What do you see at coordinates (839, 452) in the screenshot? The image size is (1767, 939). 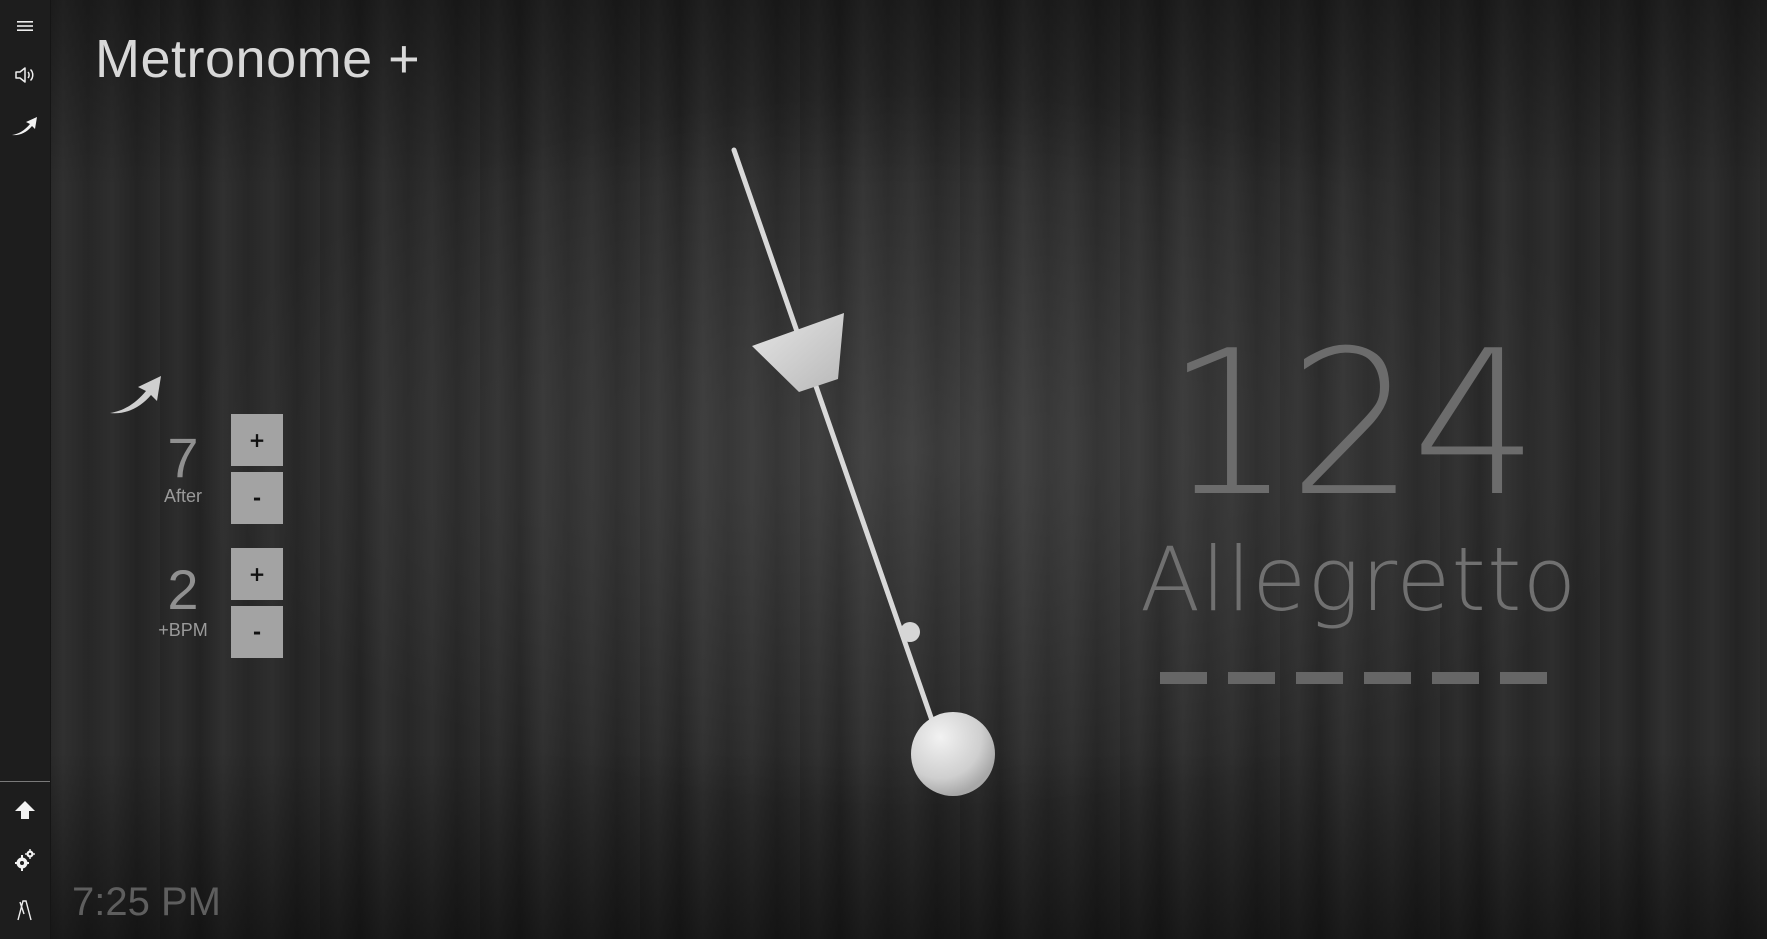 I see `pendulum-rod` at bounding box center [839, 452].